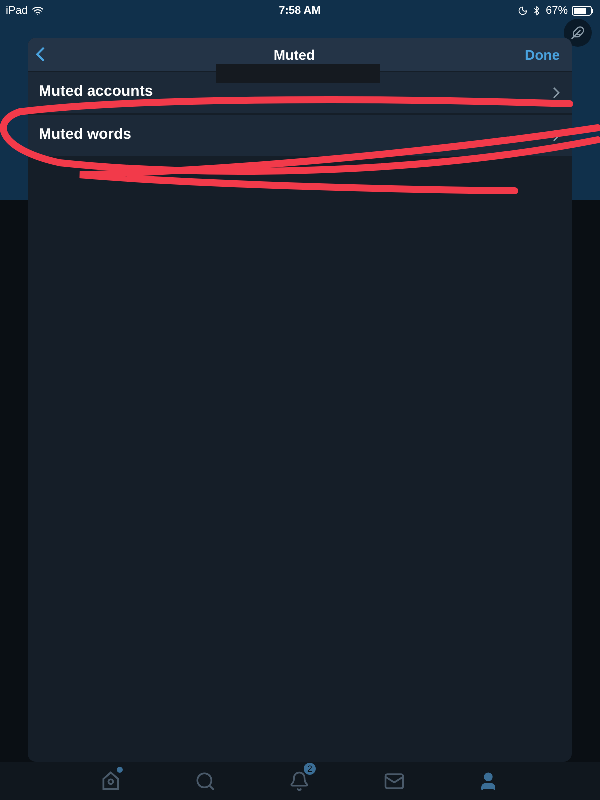  Describe the element at coordinates (578, 33) in the screenshot. I see `feather-icon` at that location.